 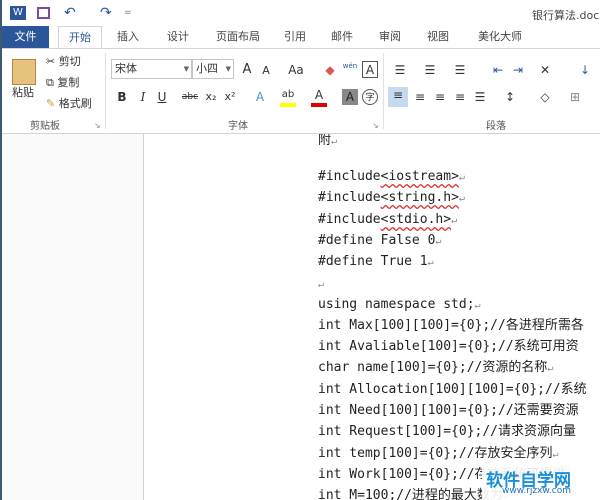 I want to click on code-line: #include<iostream>↵, so click(x=391, y=177).